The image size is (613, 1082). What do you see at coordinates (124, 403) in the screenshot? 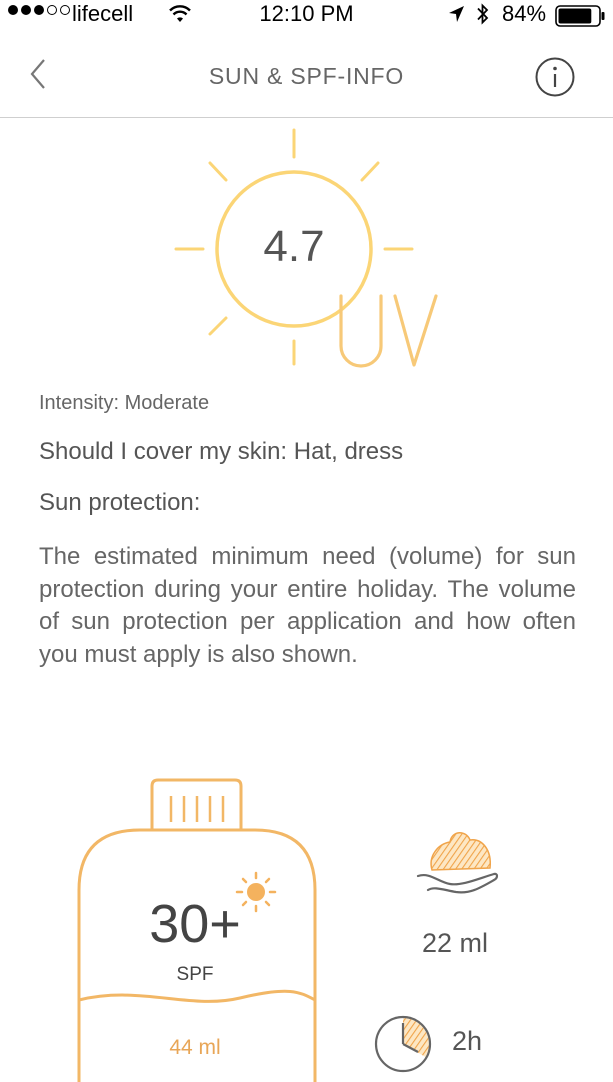
I see `uv-intensity: Intensity: Moderate` at bounding box center [124, 403].